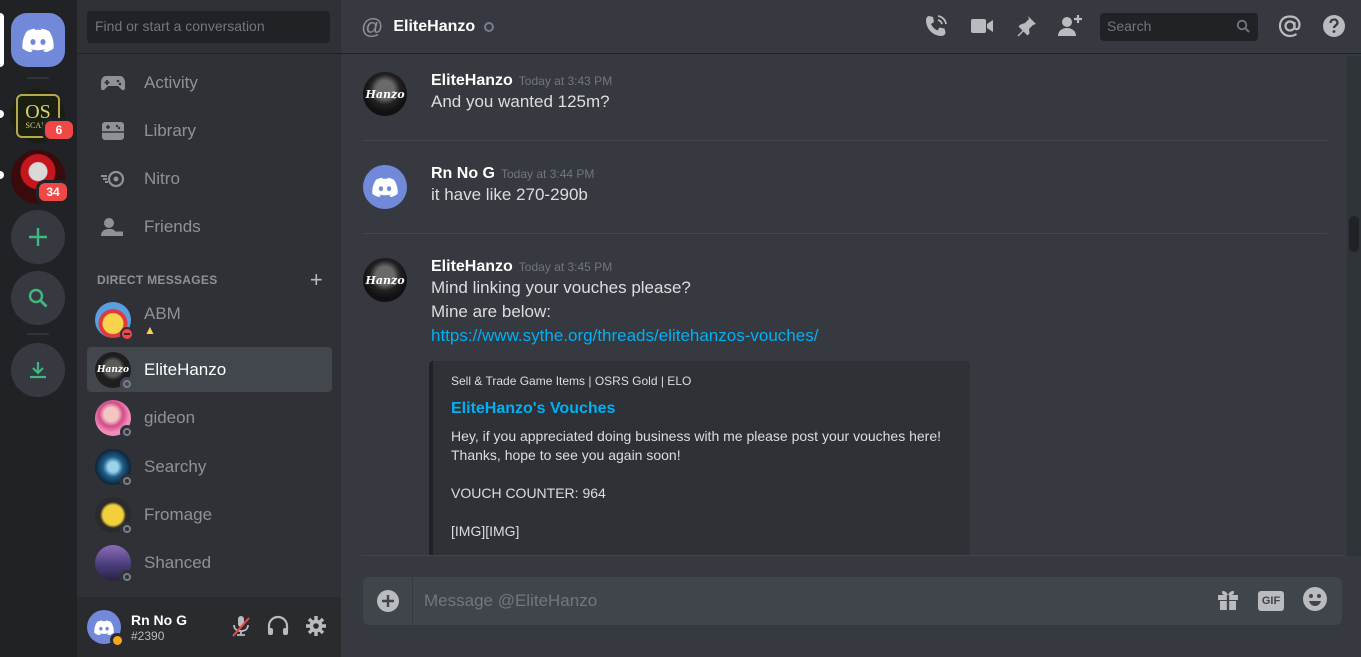 Image resolution: width=1361 pixels, height=657 pixels. What do you see at coordinates (241, 628) in the screenshot?
I see `mute-button` at bounding box center [241, 628].